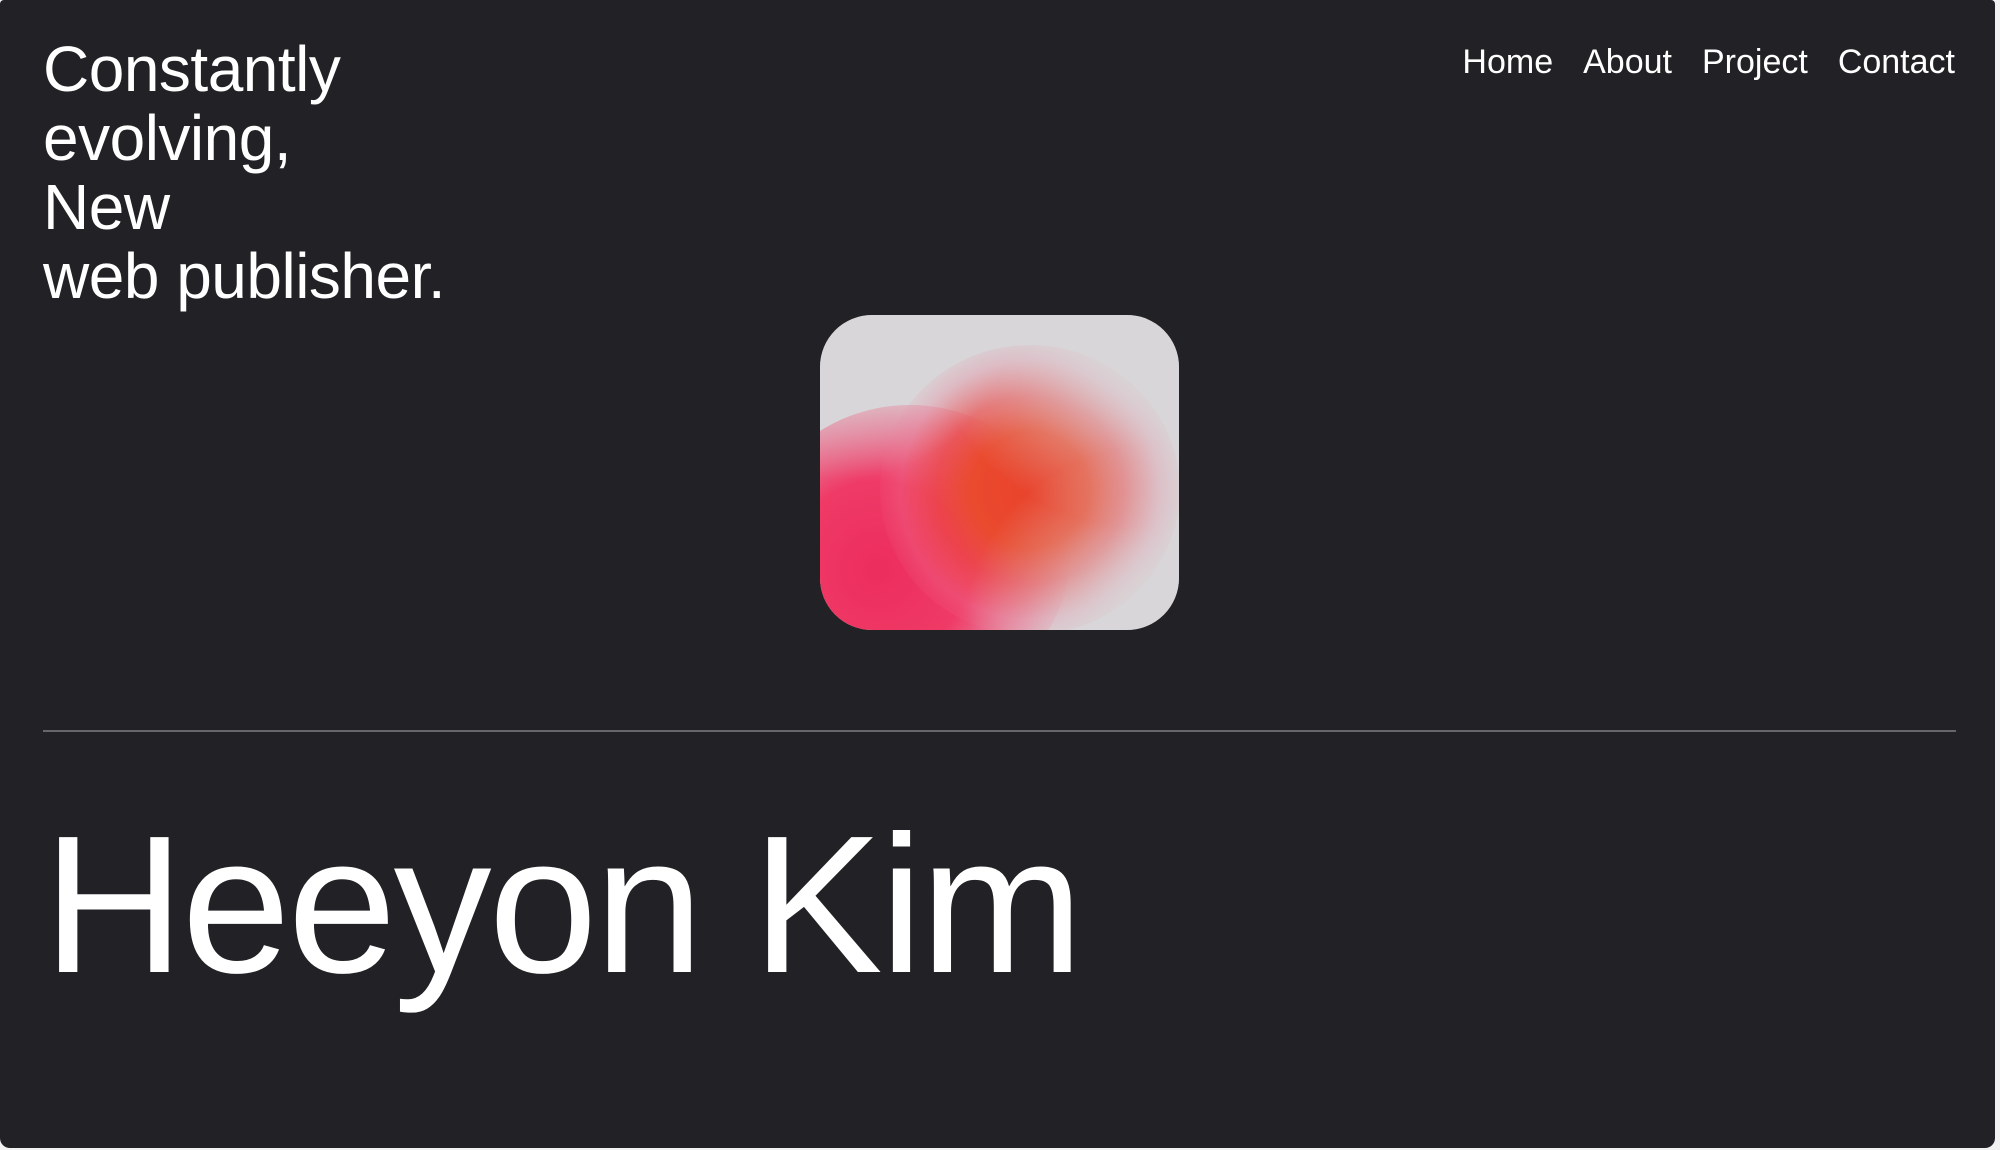 This screenshot has width=2000, height=1150. What do you see at coordinates (1896, 62) in the screenshot?
I see `nav-link-contact: Contact` at bounding box center [1896, 62].